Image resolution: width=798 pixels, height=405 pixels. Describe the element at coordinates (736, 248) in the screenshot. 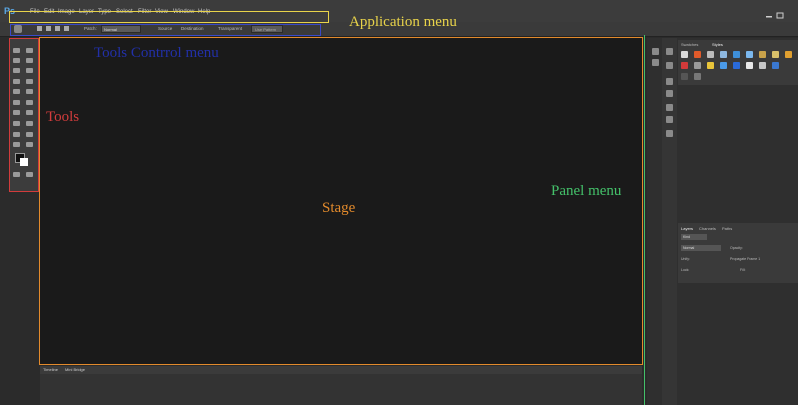

I see `opacity-label: Opacity:` at that location.